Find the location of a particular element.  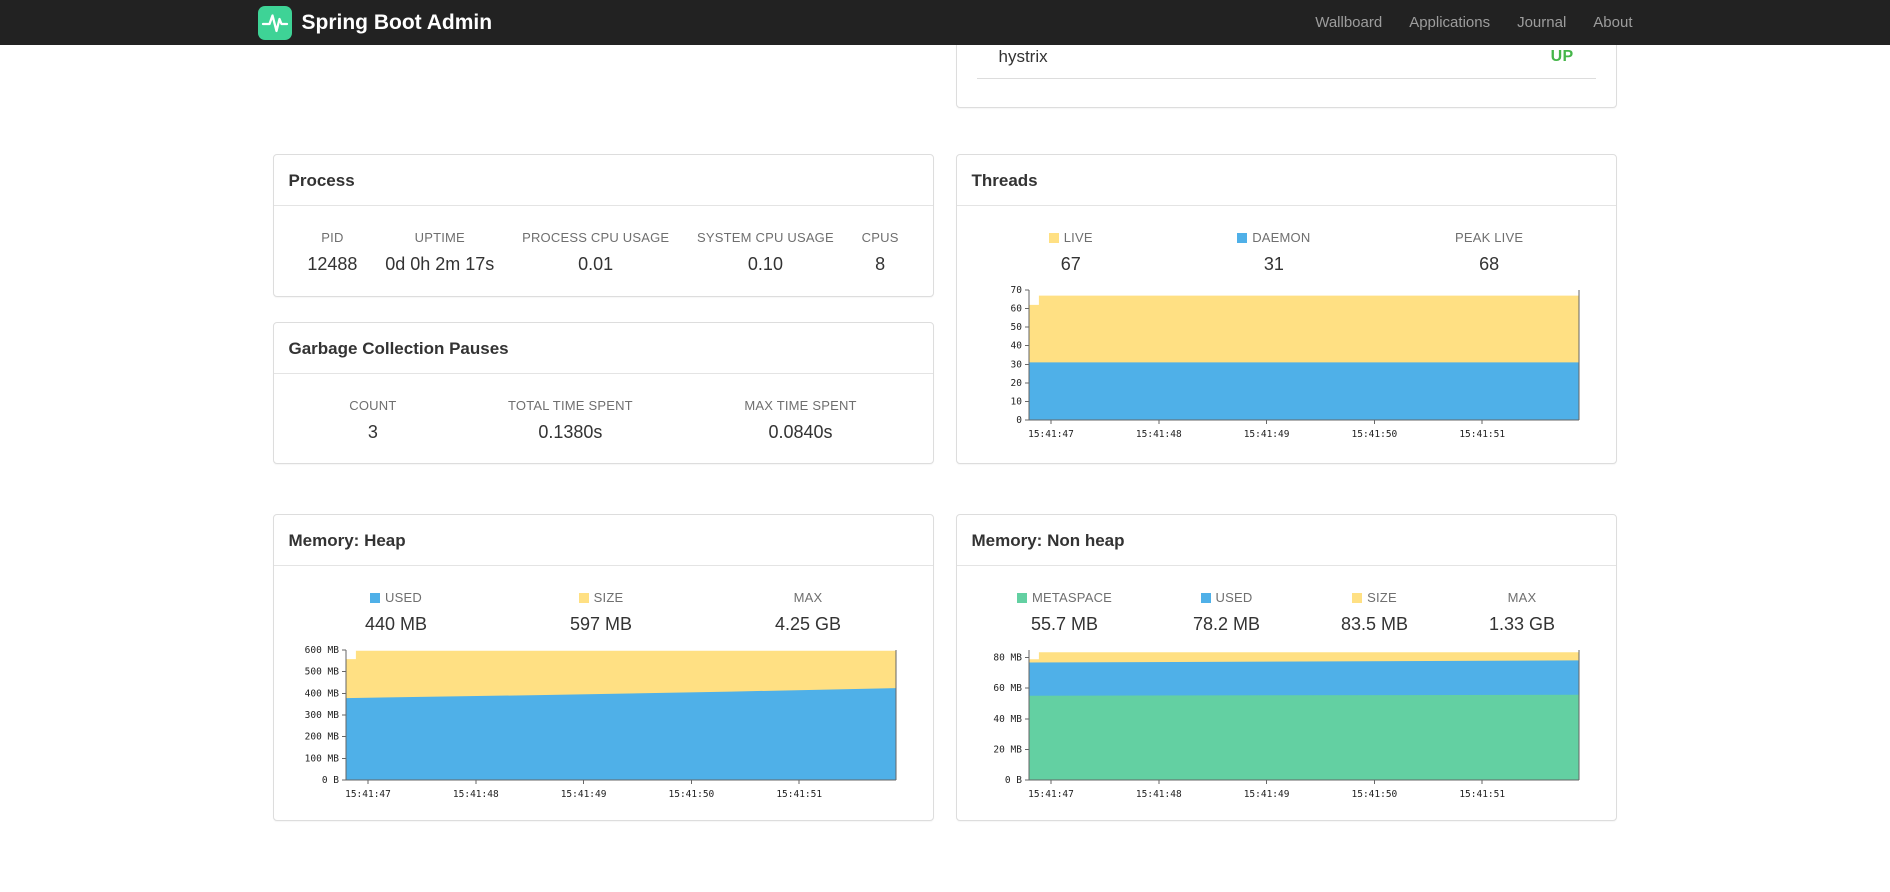

threads-metrics: LIVE 67 DAEMON 31 PEAK LIVE 68 is located at coordinates (1286, 240).